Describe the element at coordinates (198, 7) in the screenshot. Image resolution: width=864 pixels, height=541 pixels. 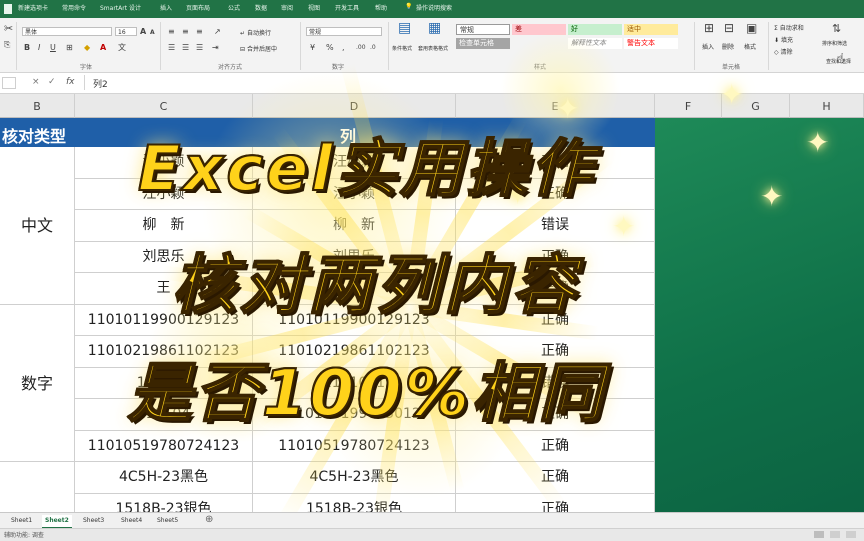
I see `tab-page-layout: 页面布局` at that location.